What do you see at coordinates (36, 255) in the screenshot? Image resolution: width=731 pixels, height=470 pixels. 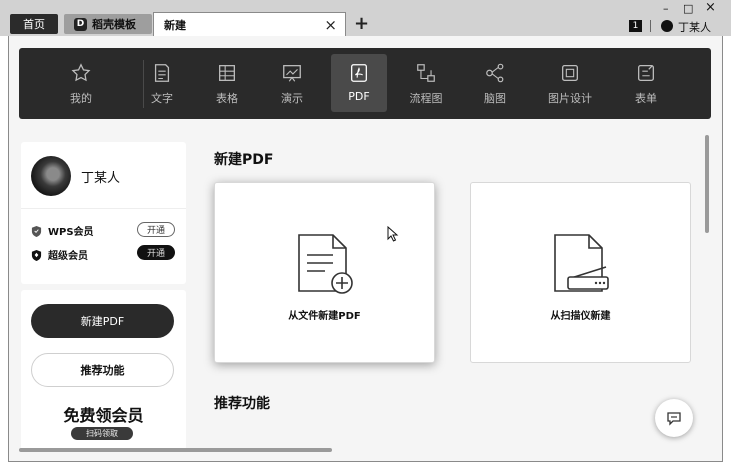 I see `diamond-icon` at bounding box center [36, 255].